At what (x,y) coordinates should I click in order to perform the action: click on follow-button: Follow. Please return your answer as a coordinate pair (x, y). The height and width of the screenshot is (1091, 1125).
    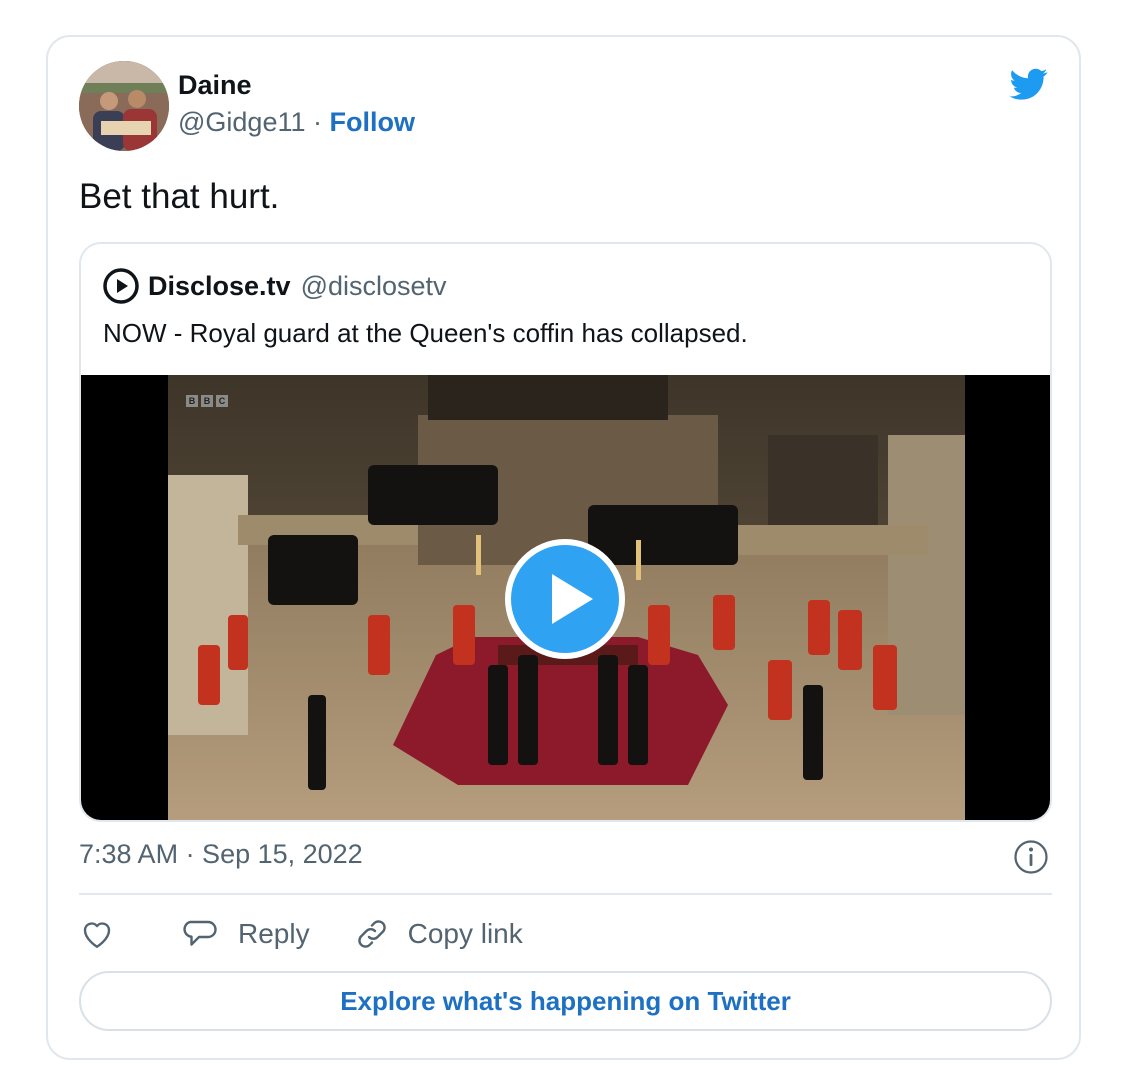
    Looking at the image, I should click on (372, 122).